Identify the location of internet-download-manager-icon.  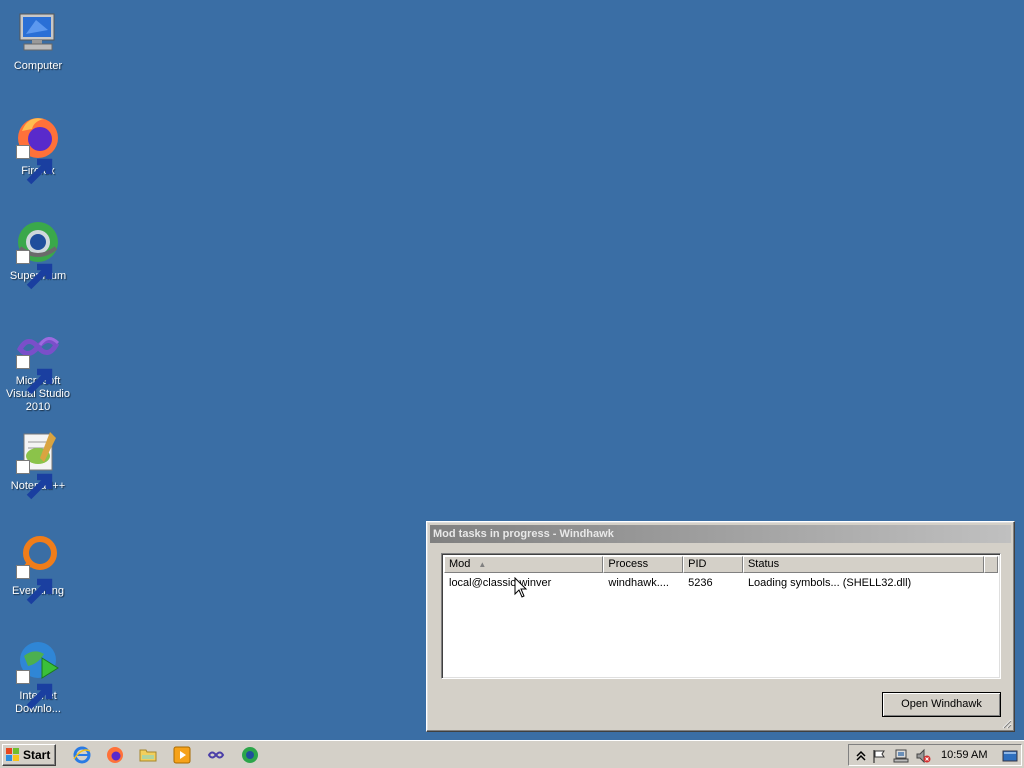
(38, 674).